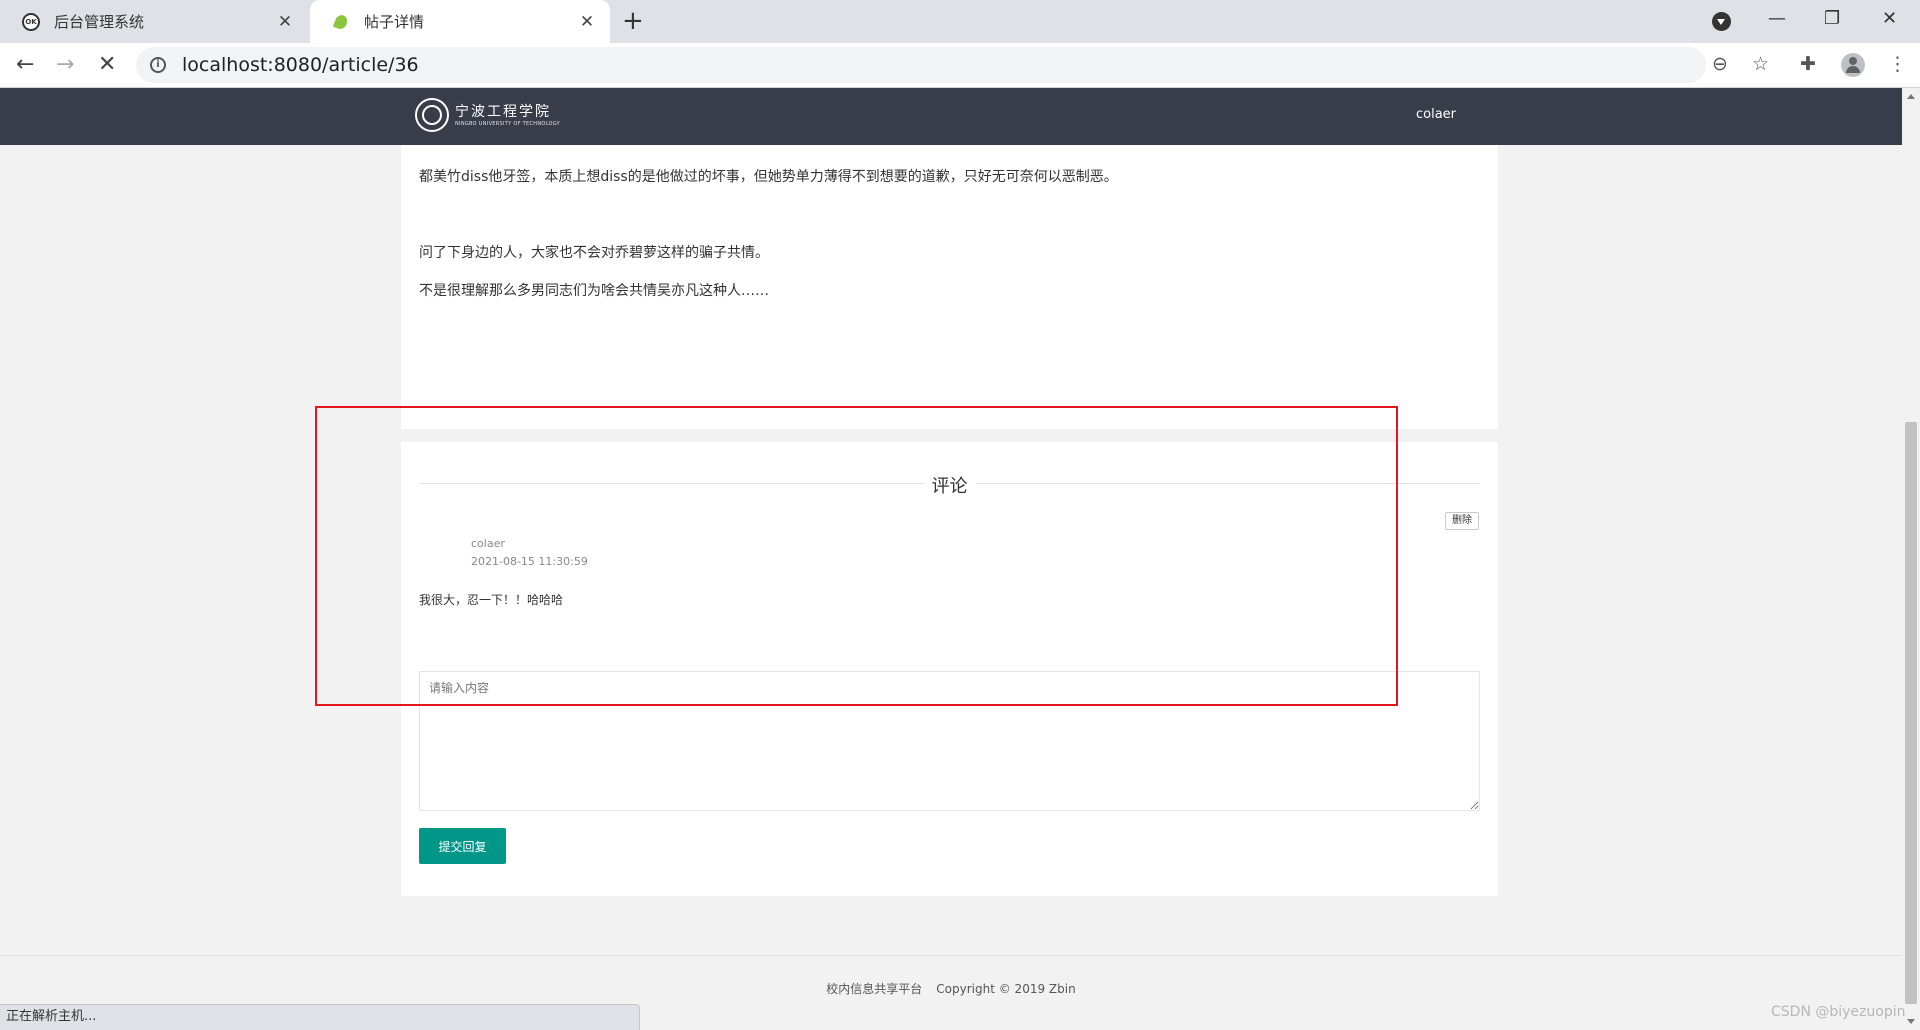  I want to click on bookmark-star-icon: ☆, so click(1760, 64).